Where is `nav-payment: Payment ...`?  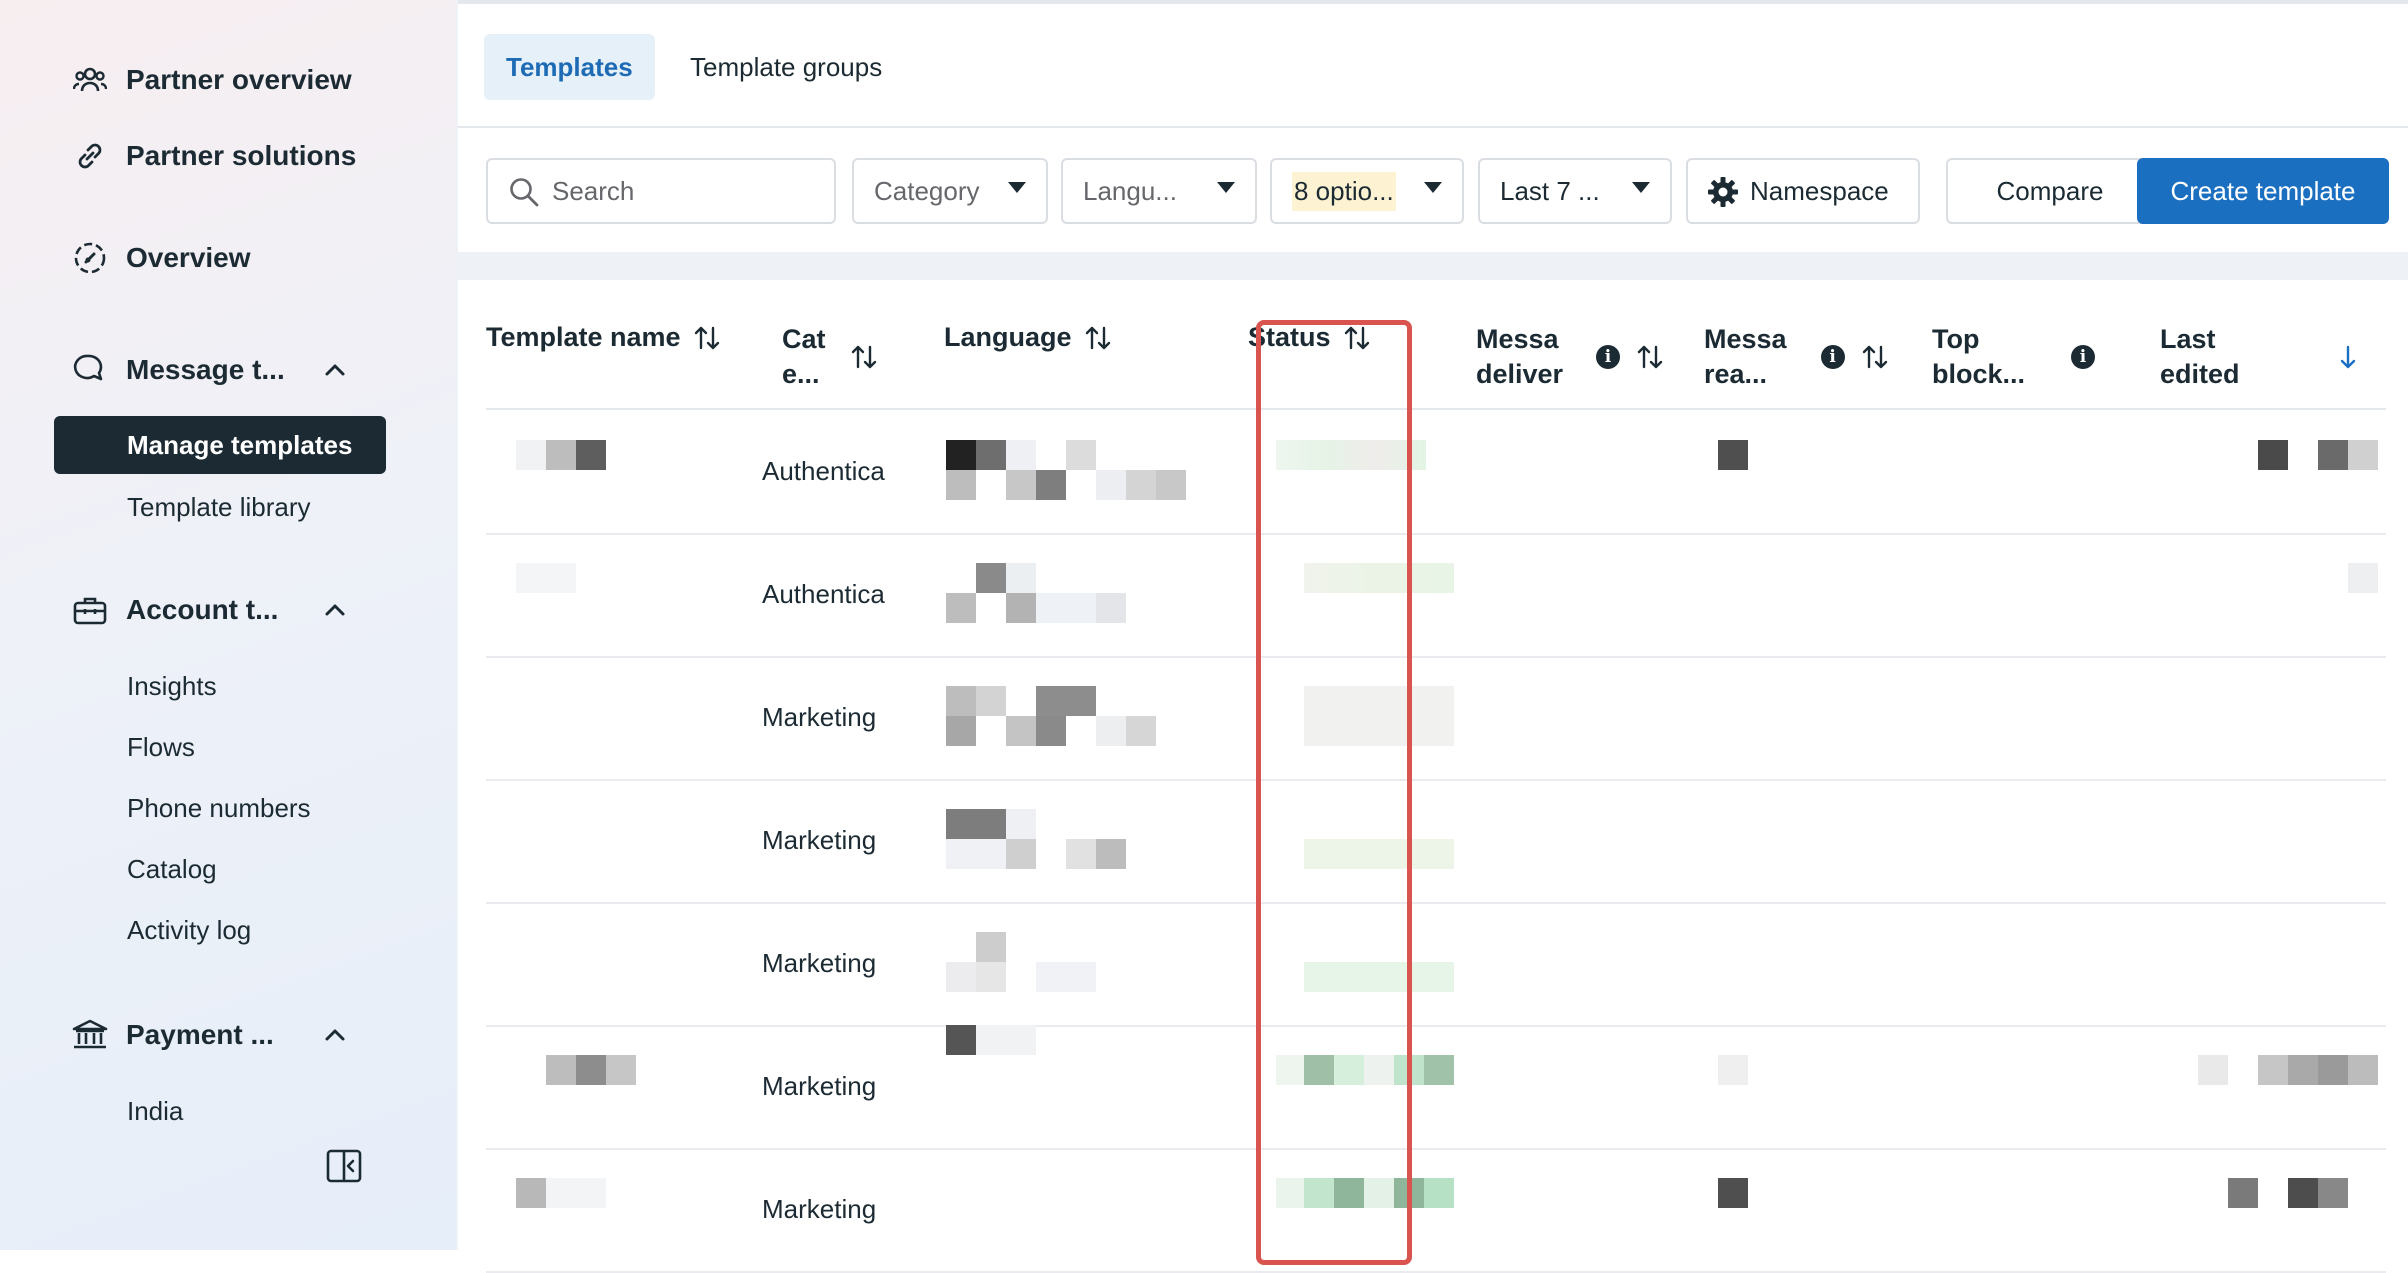
nav-payment: Payment ... is located at coordinates (173, 1035).